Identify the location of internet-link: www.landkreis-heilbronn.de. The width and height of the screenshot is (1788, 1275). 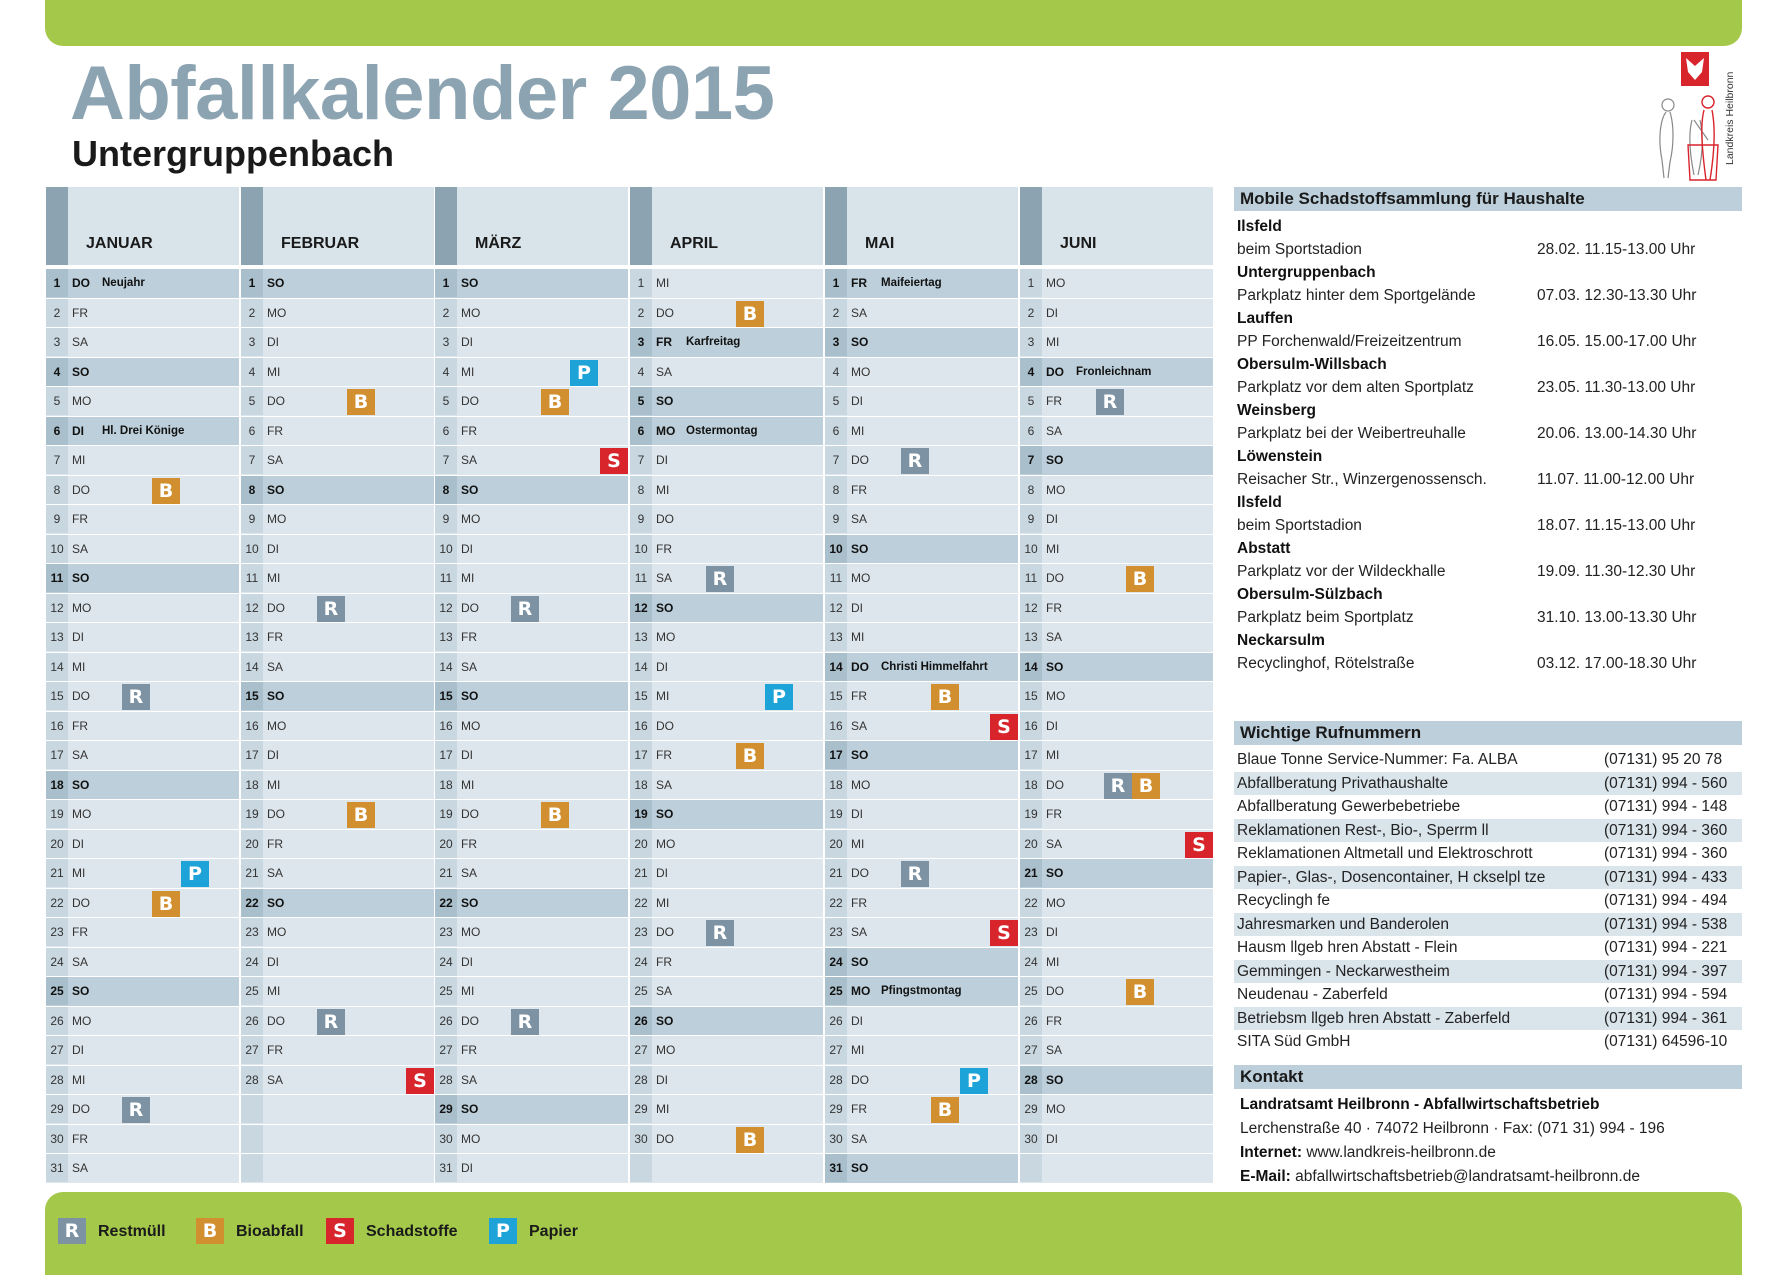
(1401, 1152).